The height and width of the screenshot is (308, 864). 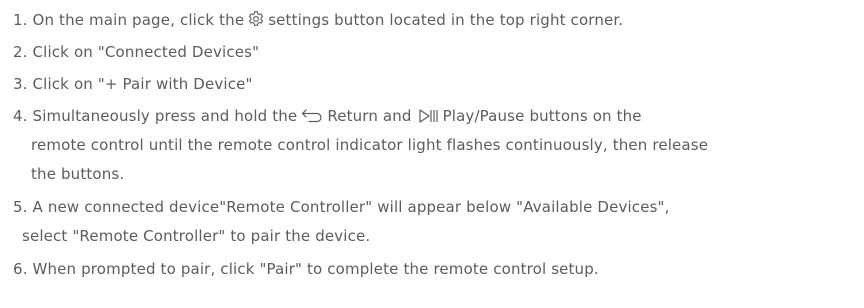 What do you see at coordinates (136, 52) in the screenshot?
I see `step-2: 2. Click on "Connected Devices"` at bounding box center [136, 52].